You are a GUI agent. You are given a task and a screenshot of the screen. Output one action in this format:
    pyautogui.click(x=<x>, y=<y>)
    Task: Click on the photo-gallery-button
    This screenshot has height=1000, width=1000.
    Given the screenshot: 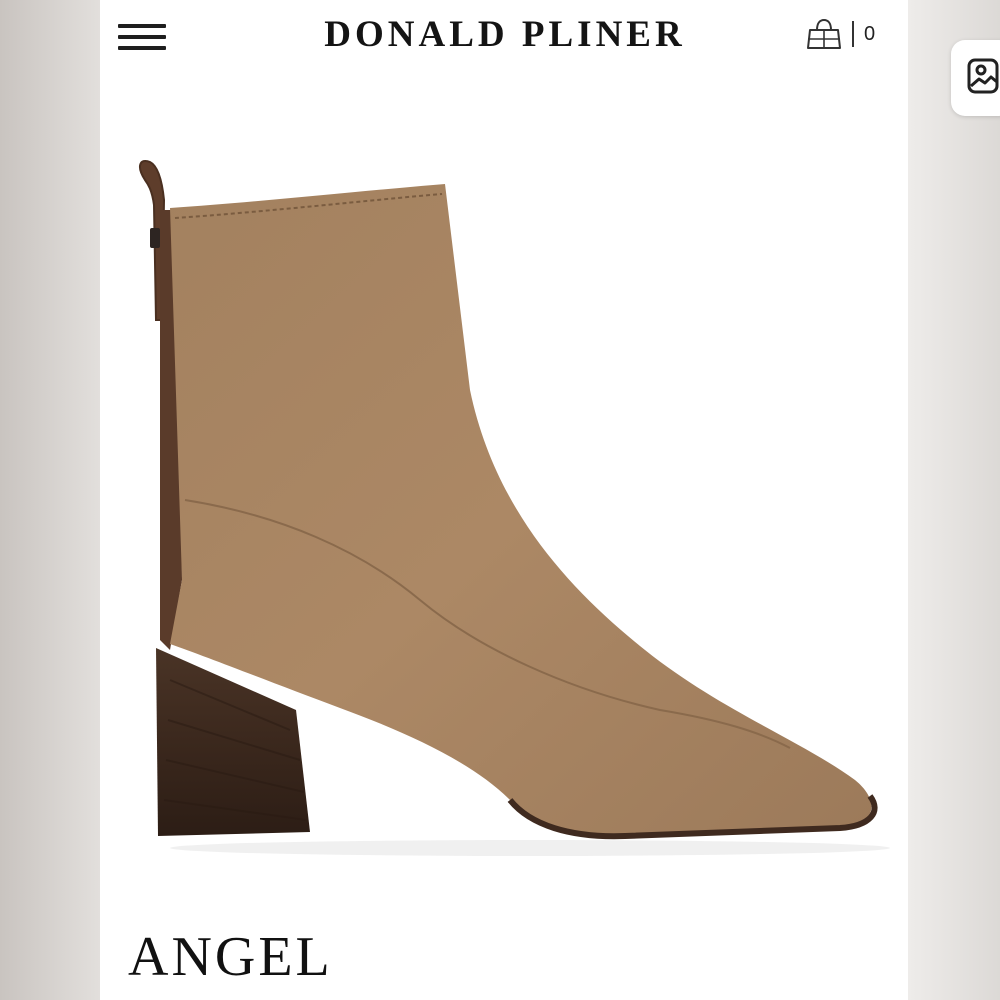 What is the action you would take?
    pyautogui.click(x=975, y=78)
    